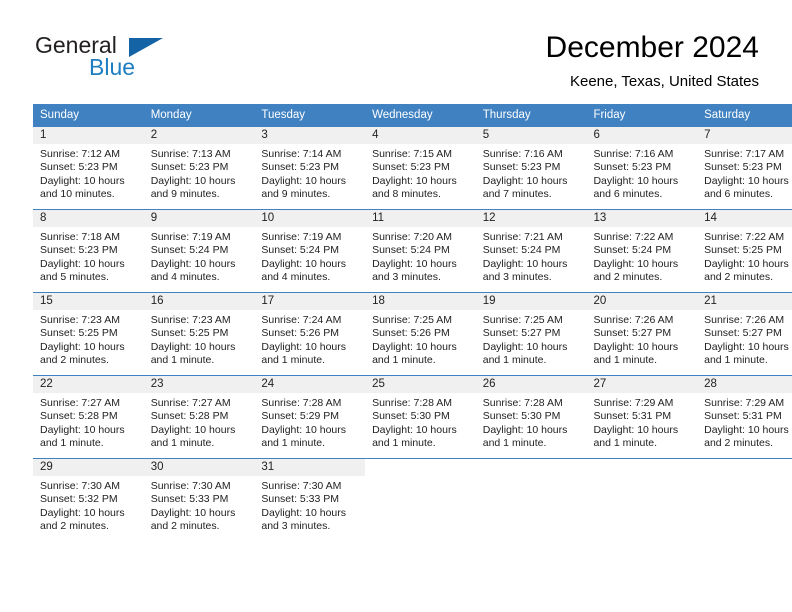  Describe the element at coordinates (88, 384) in the screenshot. I see `day-number: 22` at that location.